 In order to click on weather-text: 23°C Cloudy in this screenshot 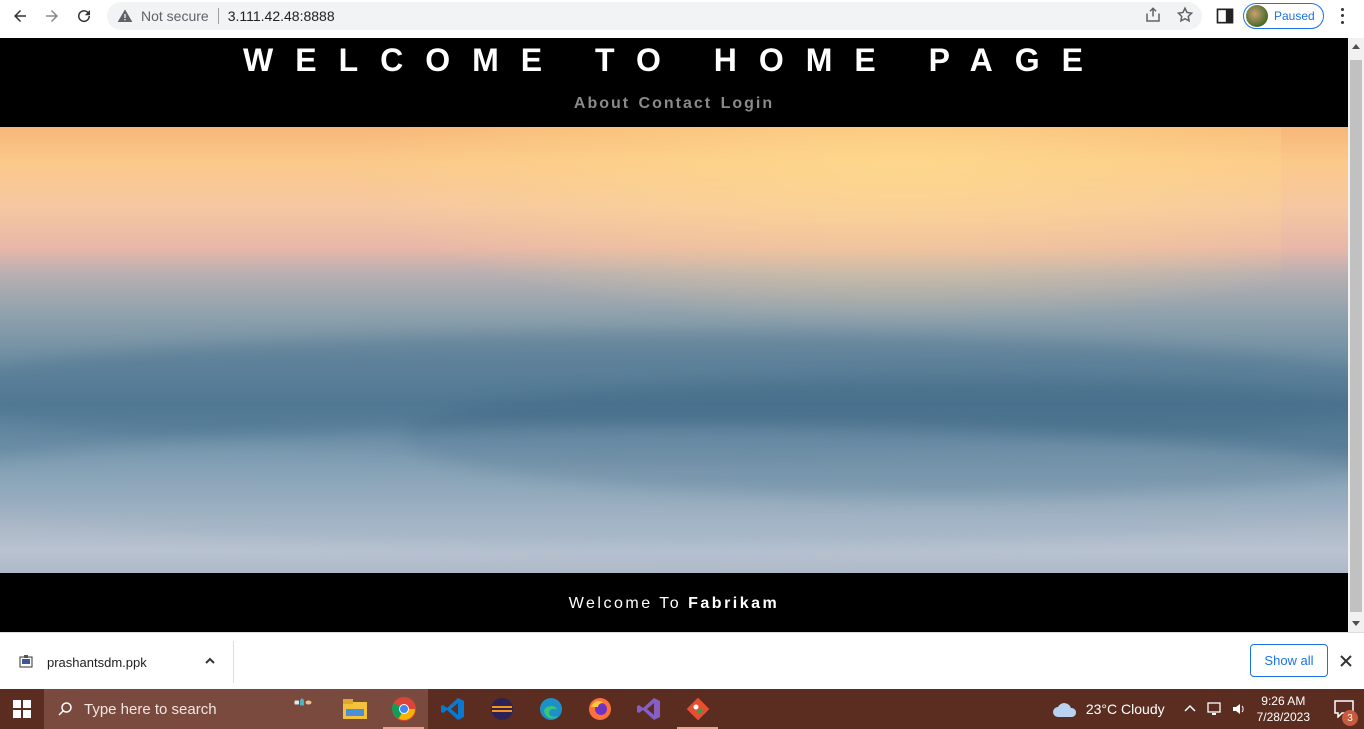, I will do `click(1125, 709)`.